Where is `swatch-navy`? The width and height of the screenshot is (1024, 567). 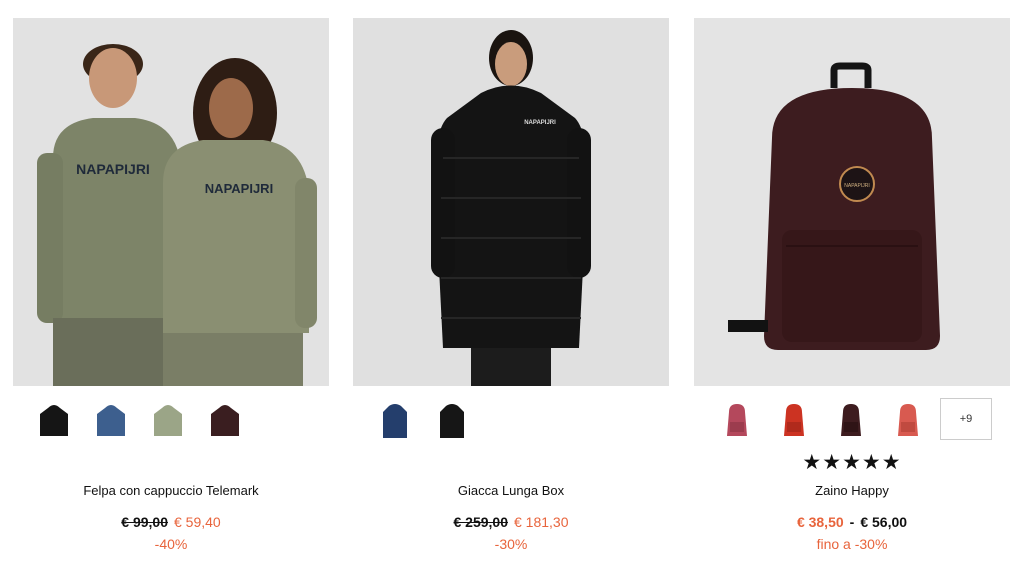 swatch-navy is located at coordinates (395, 421).